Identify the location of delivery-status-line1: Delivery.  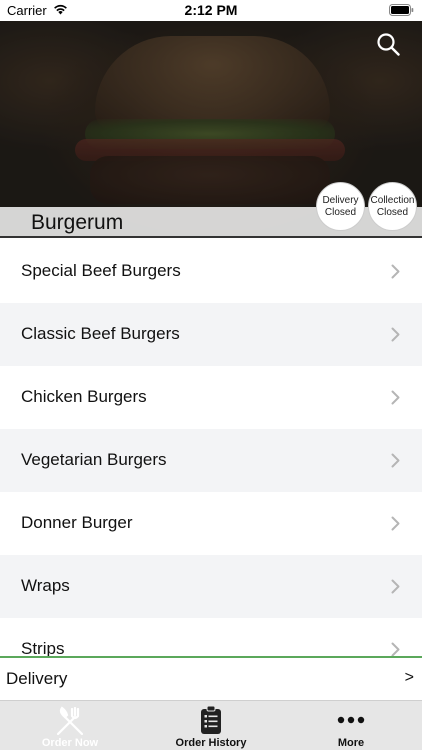
(340, 200).